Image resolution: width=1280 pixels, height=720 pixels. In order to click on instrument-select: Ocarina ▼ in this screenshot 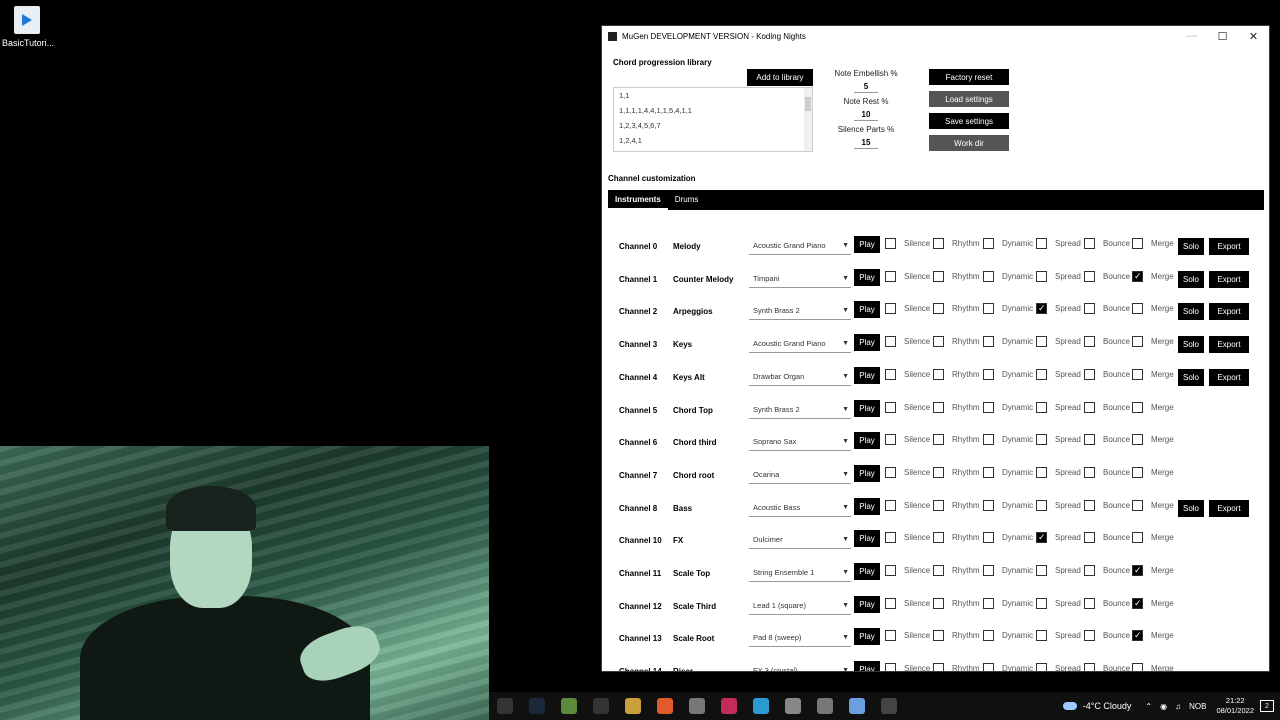, I will do `click(800, 475)`.